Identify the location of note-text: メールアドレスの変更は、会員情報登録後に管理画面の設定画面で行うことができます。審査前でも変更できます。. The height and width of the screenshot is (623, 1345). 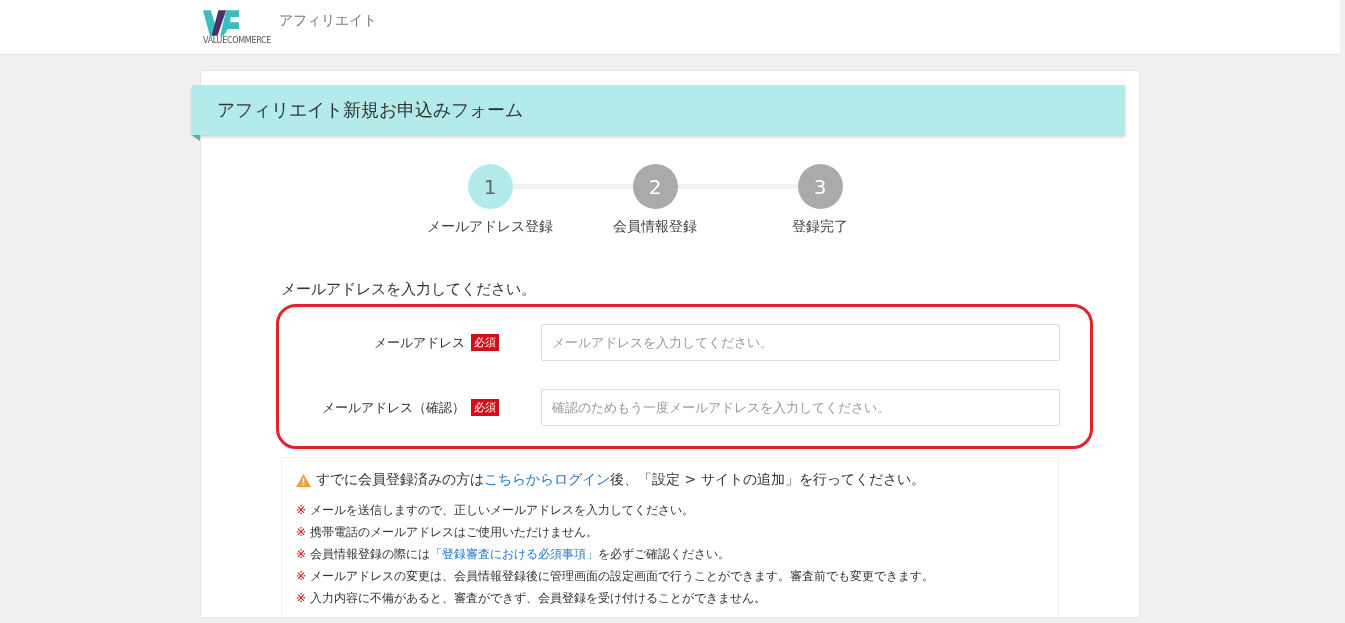
(622, 576).